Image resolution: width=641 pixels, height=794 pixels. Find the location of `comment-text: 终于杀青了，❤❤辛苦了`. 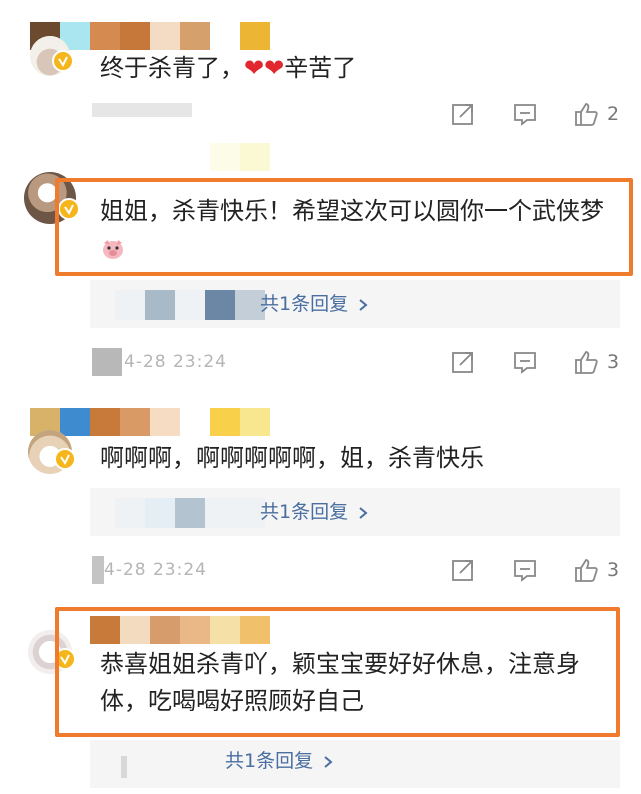

comment-text: 终于杀青了，❤❤辛苦了 is located at coordinates (228, 68).